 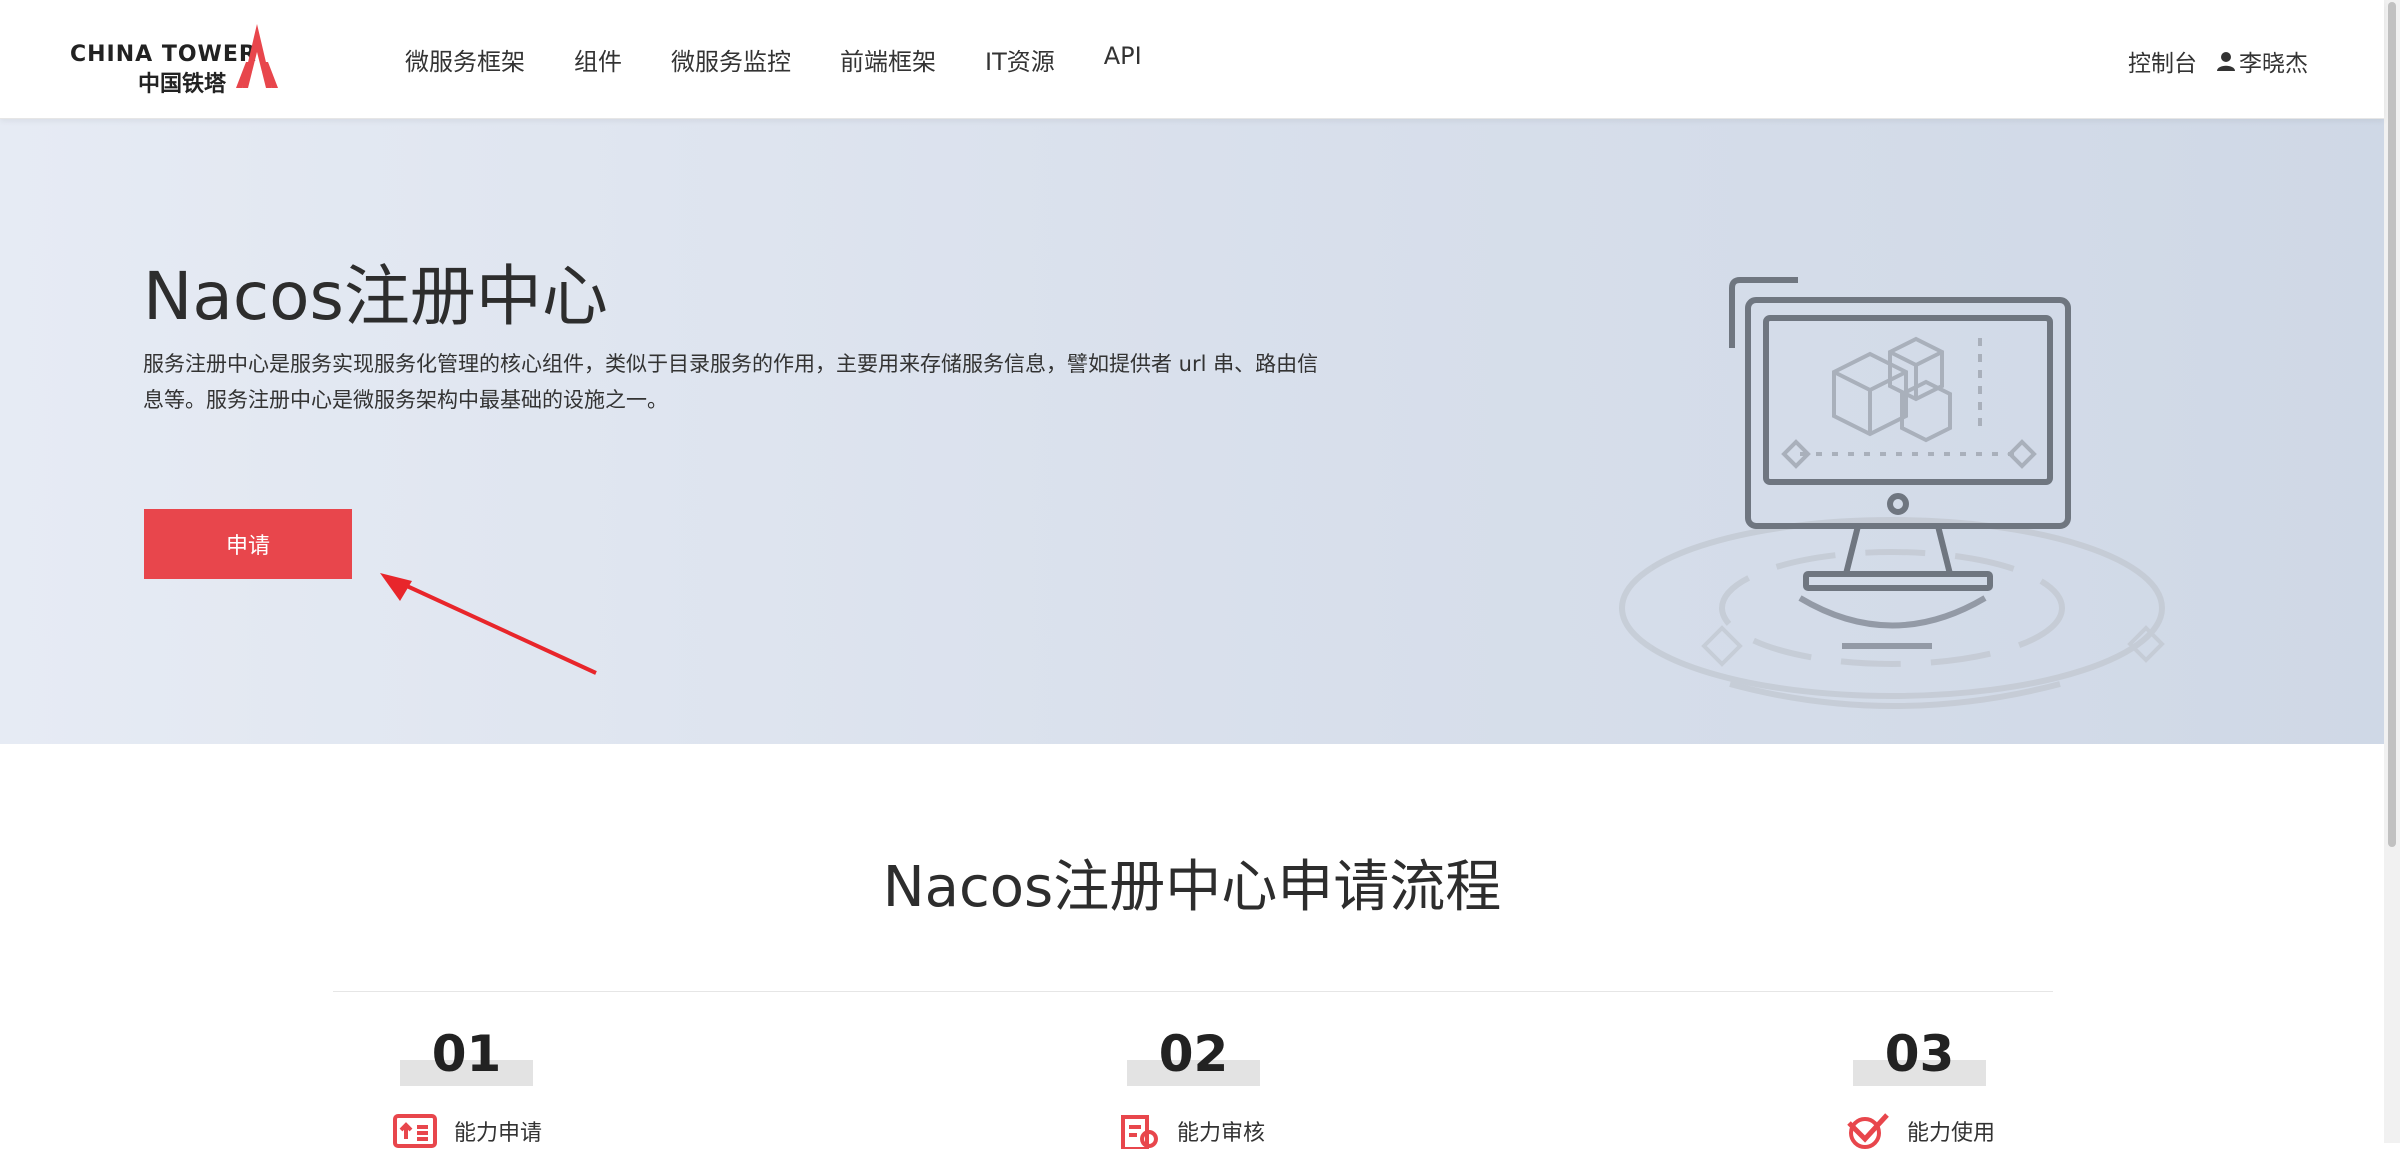 I want to click on console-link: 控制台, so click(x=2162, y=61).